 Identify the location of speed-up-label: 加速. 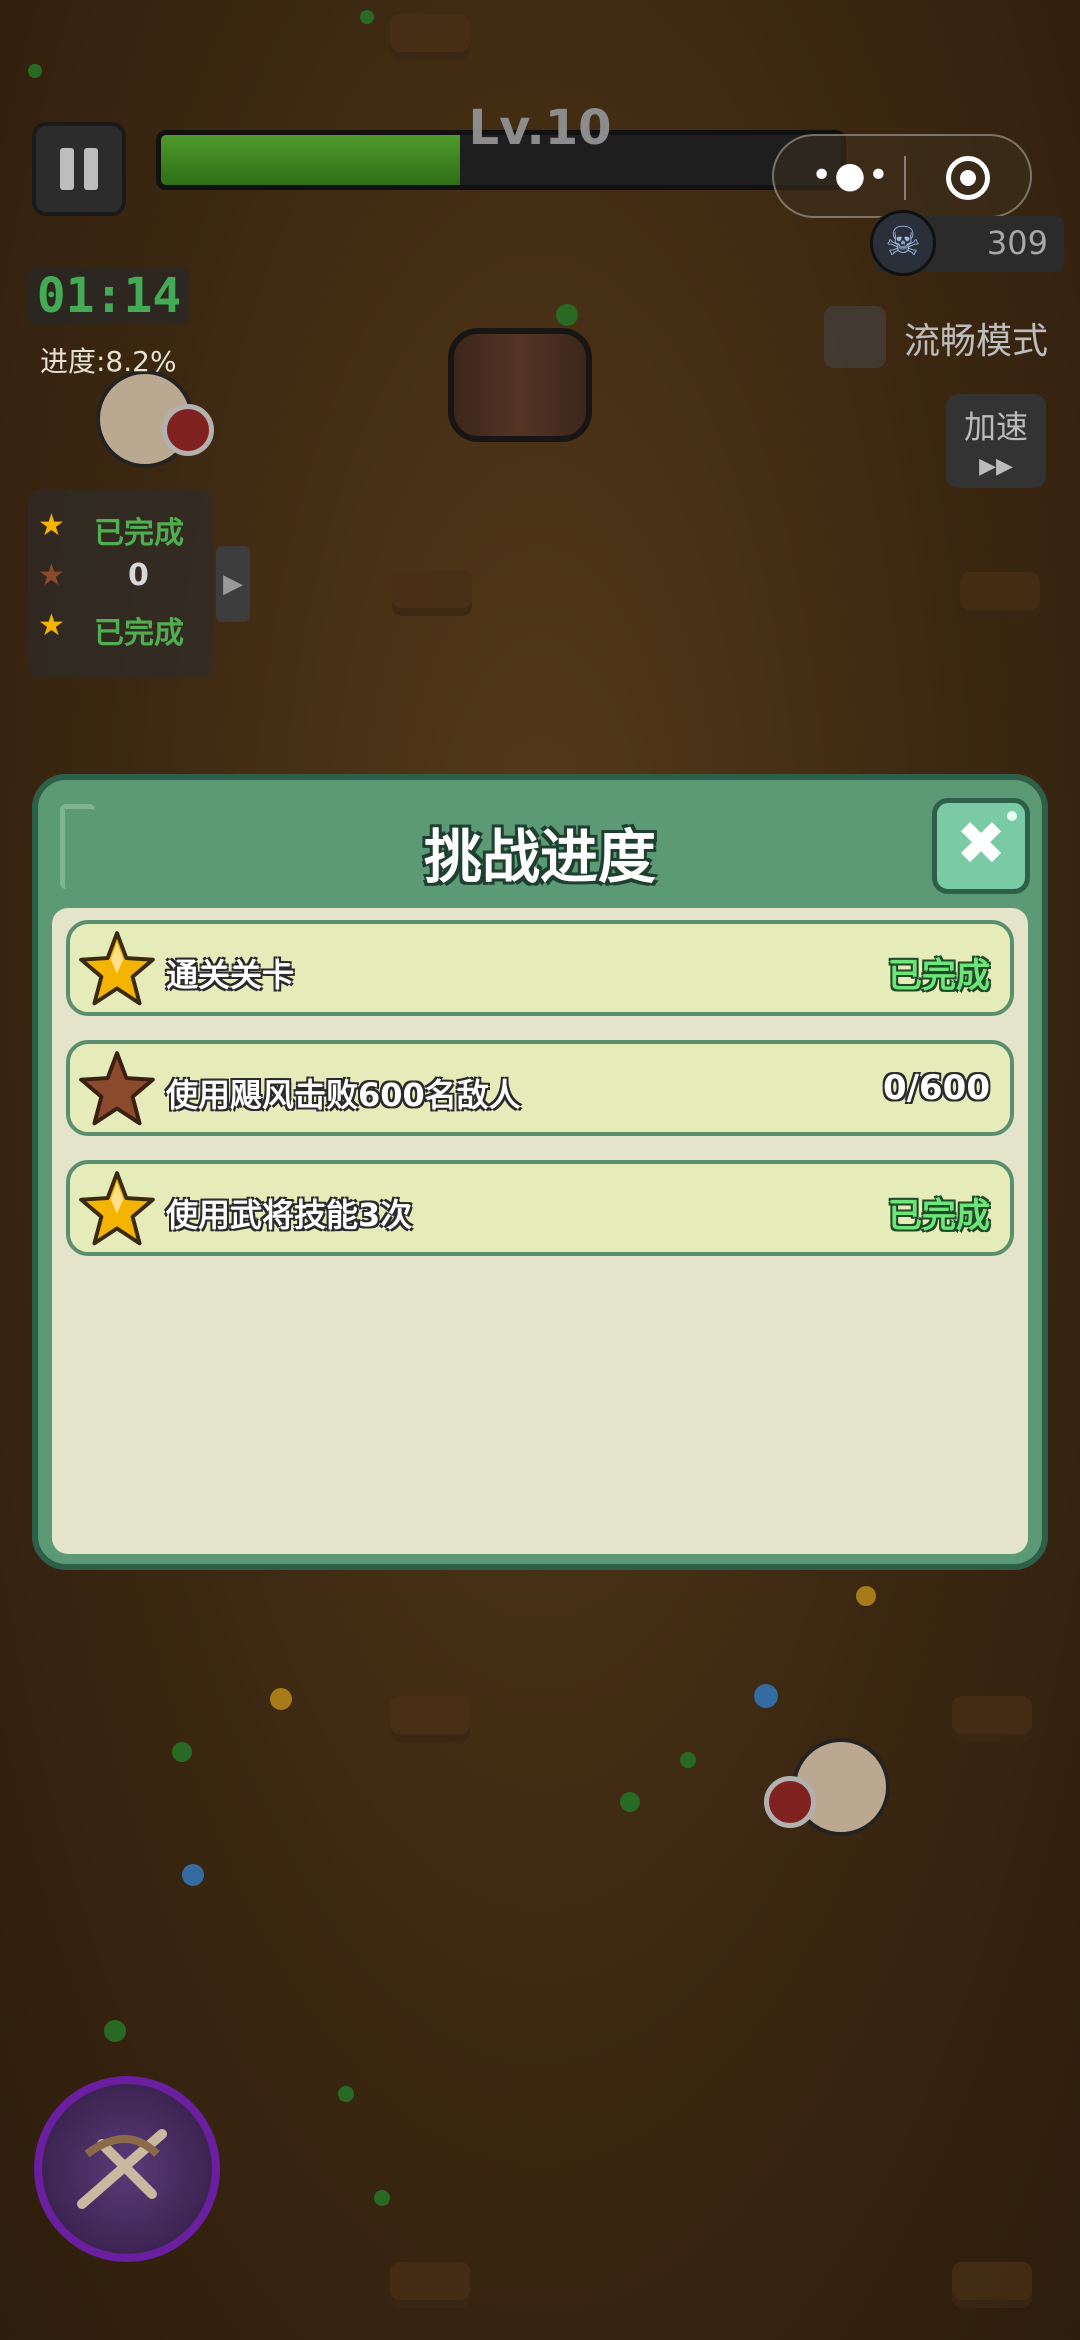
(995, 427).